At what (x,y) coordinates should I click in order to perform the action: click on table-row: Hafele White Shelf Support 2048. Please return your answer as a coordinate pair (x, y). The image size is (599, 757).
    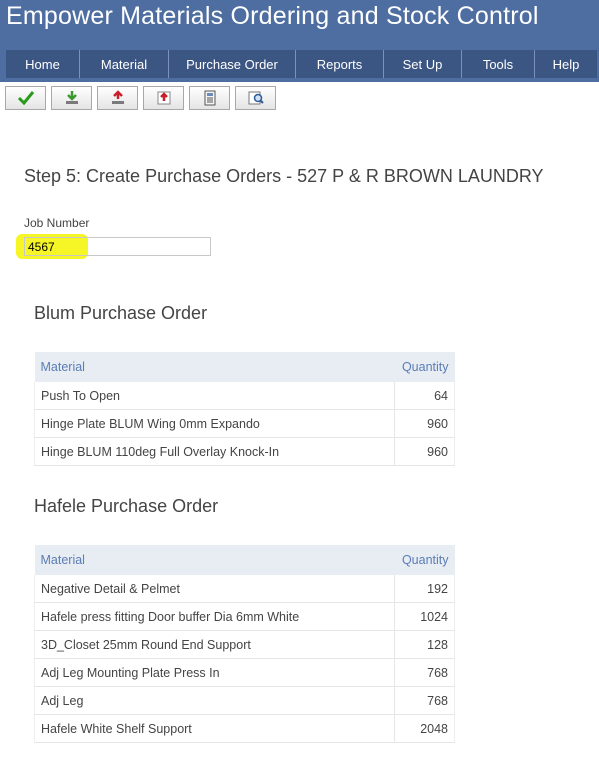
    Looking at the image, I should click on (244, 728).